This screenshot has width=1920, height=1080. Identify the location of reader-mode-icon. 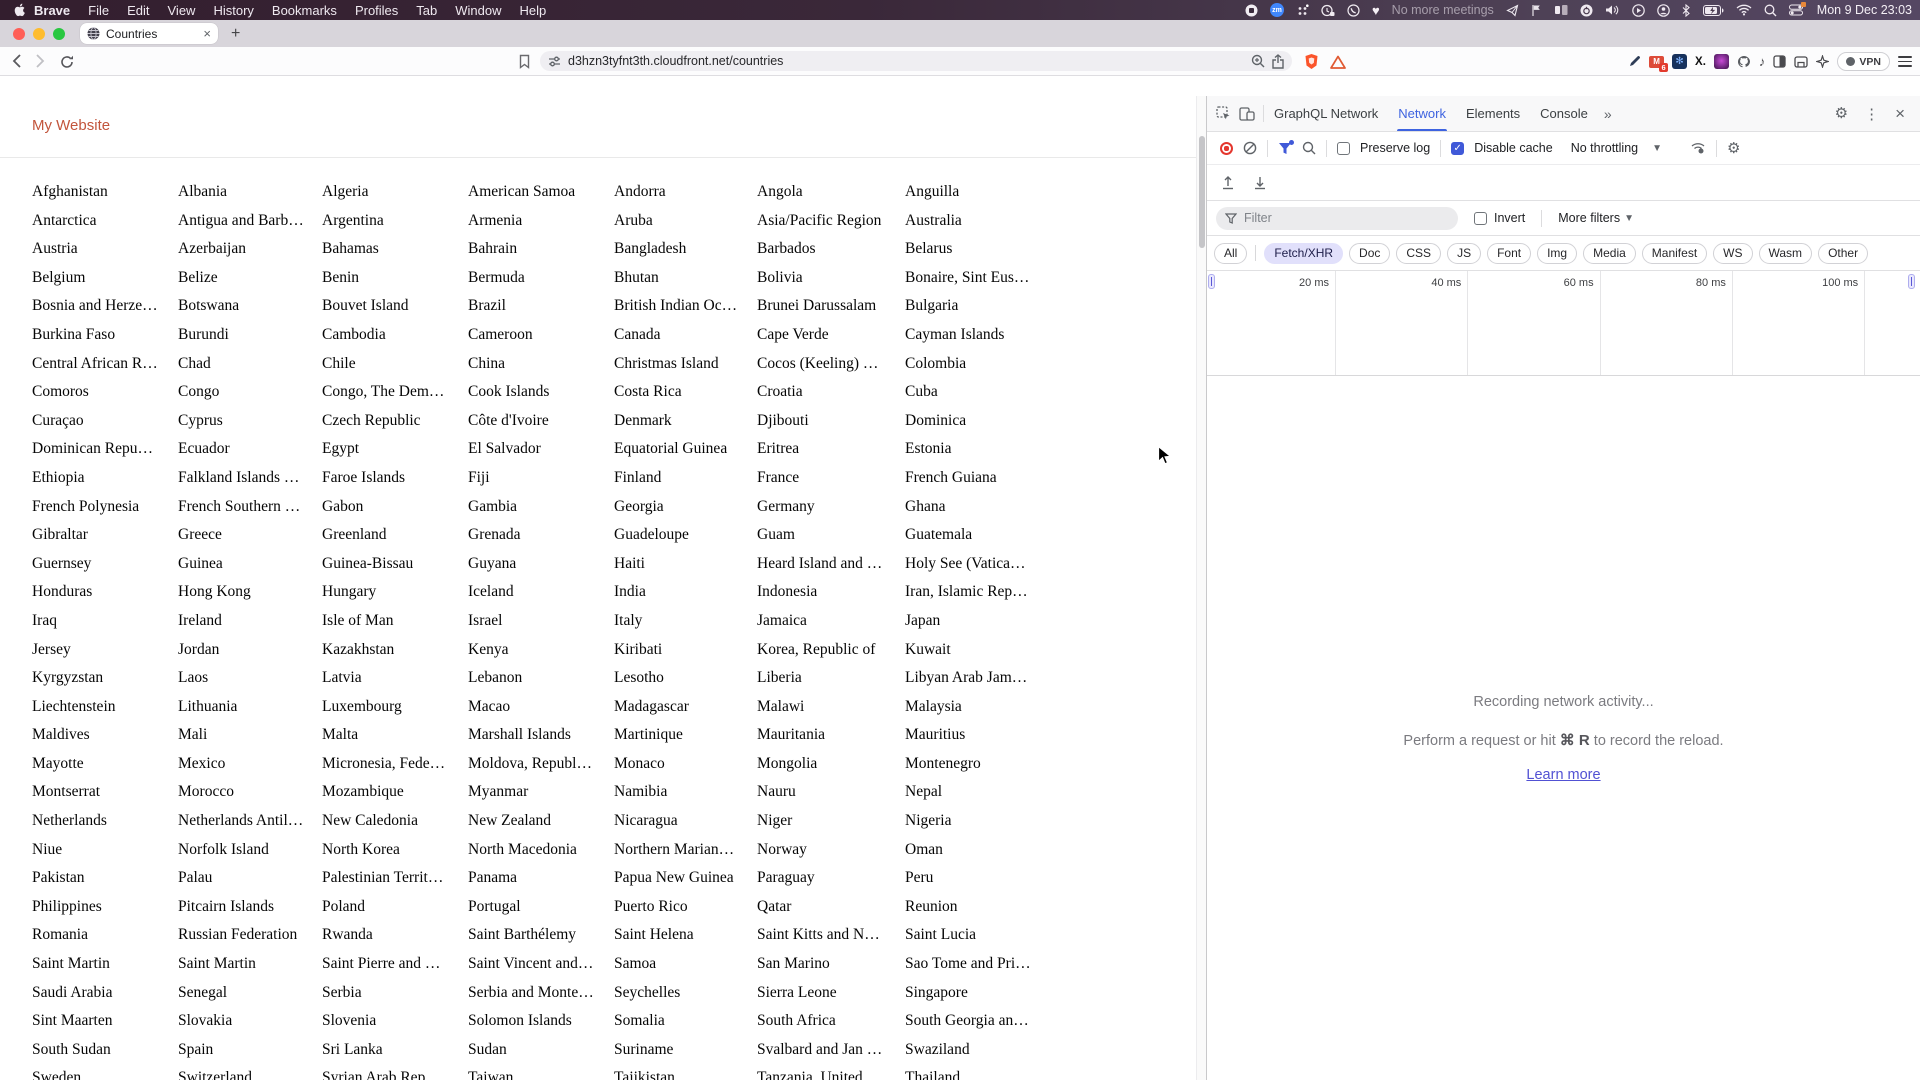
(1780, 61).